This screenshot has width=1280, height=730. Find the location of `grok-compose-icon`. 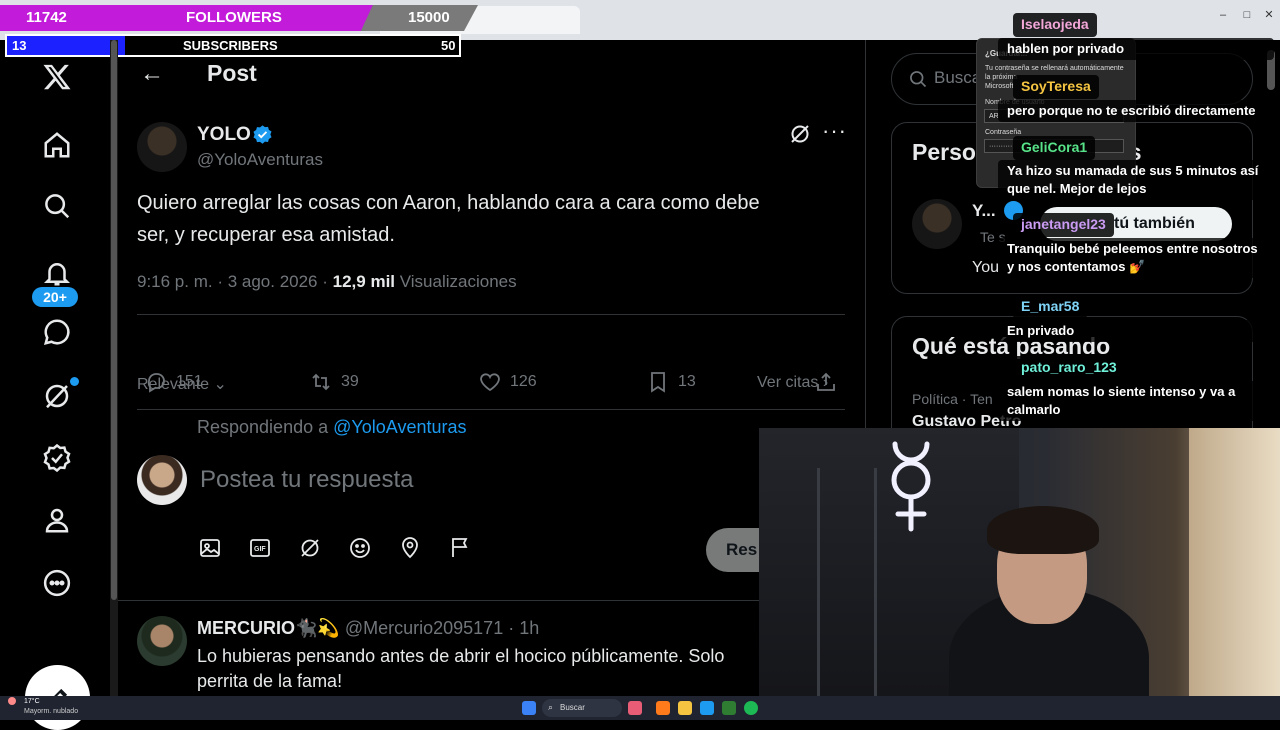

grok-compose-icon is located at coordinates (310, 548).